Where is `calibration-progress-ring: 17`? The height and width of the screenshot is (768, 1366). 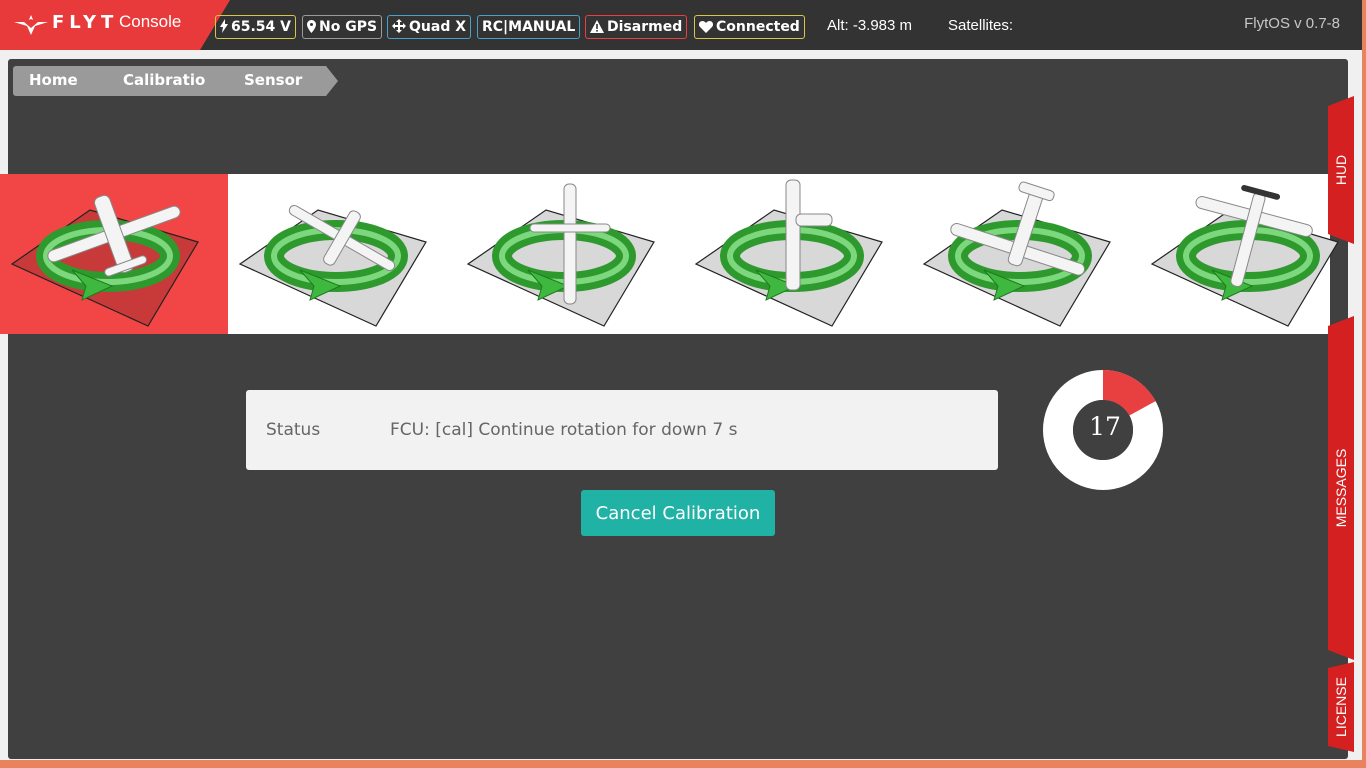 calibration-progress-ring: 17 is located at coordinates (1103, 430).